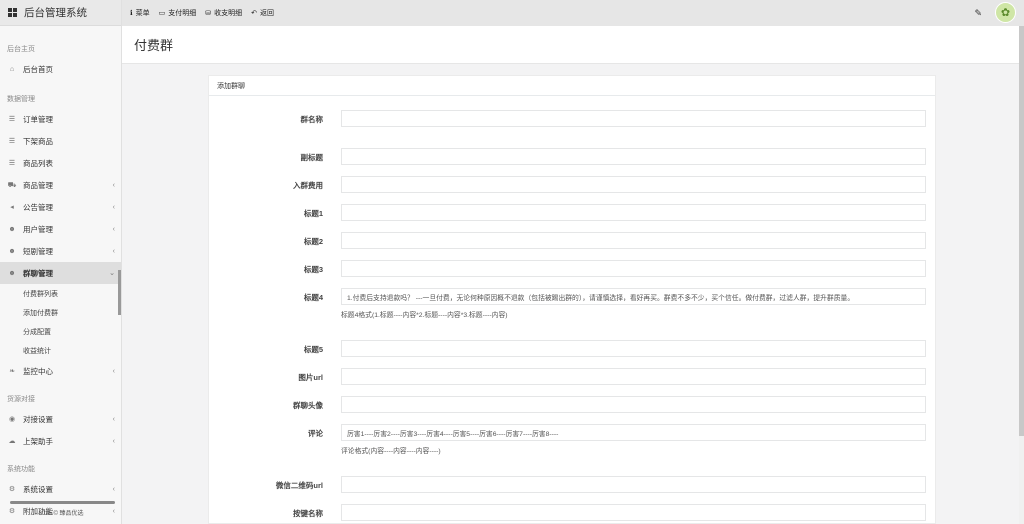 The height and width of the screenshot is (524, 1024). I want to click on topbar-menu-button: ℹ 菜单, so click(140, 13).